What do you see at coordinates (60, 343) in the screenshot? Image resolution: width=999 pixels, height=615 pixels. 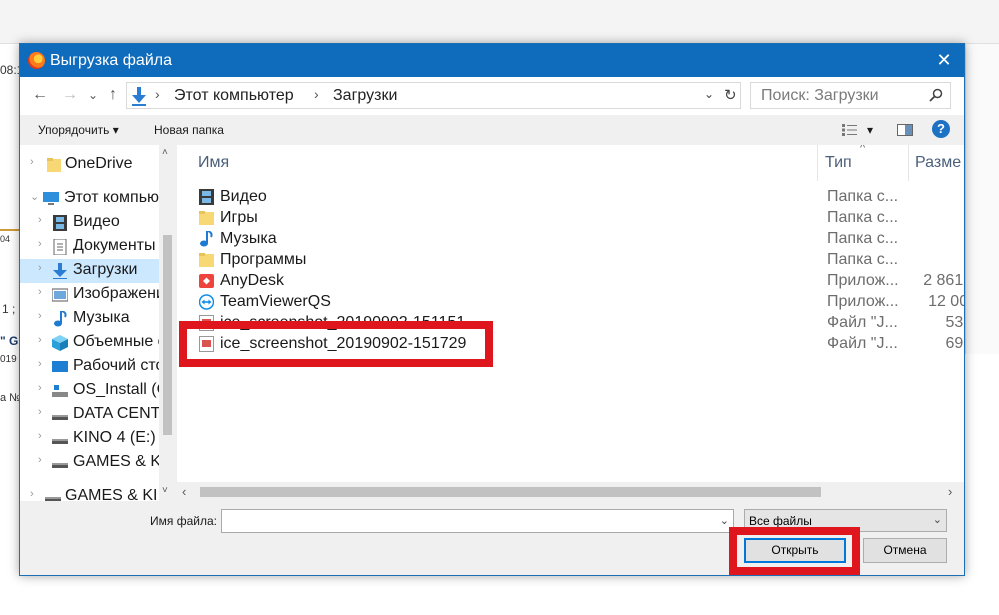 I see `cube-icon` at bounding box center [60, 343].